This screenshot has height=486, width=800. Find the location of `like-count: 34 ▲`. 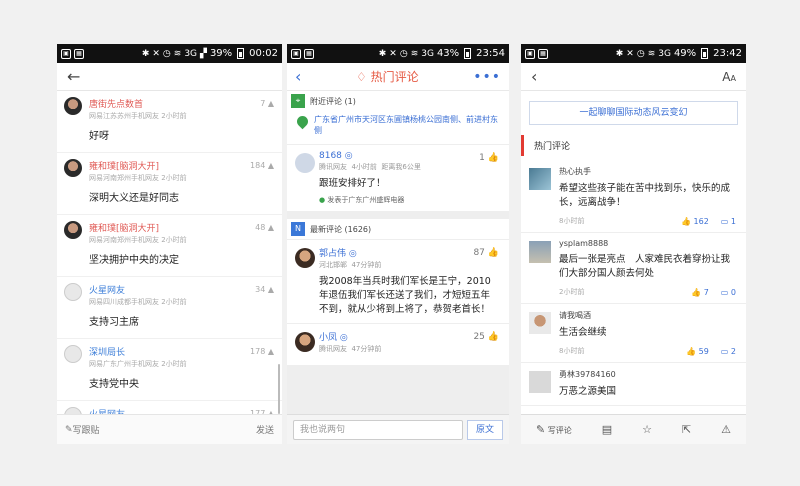

like-count: 34 ▲ is located at coordinates (264, 289).